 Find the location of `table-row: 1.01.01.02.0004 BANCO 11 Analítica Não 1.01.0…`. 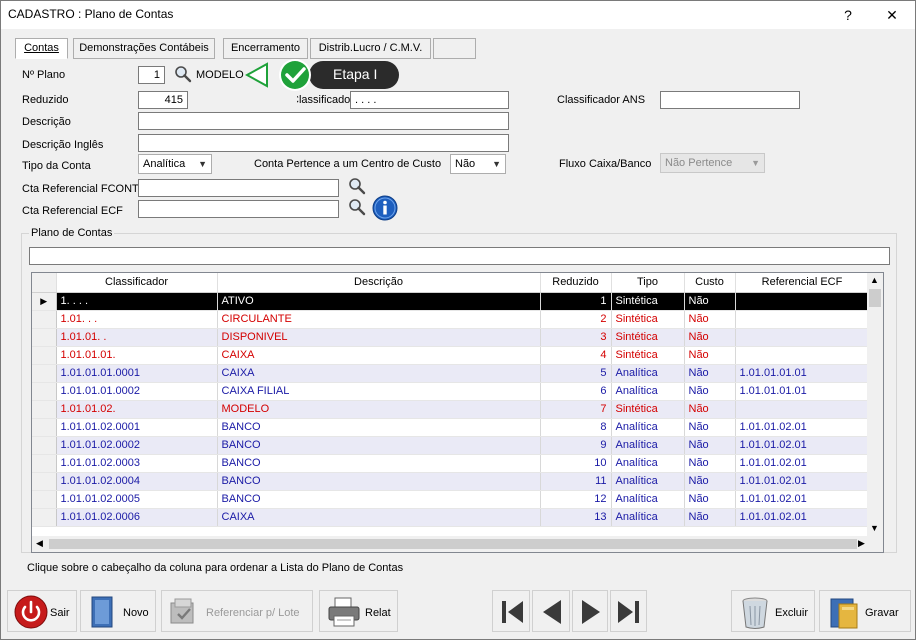

table-row: 1.01.01.02.0004 BANCO 11 Analítica Não 1.01.0… is located at coordinates (451, 481).